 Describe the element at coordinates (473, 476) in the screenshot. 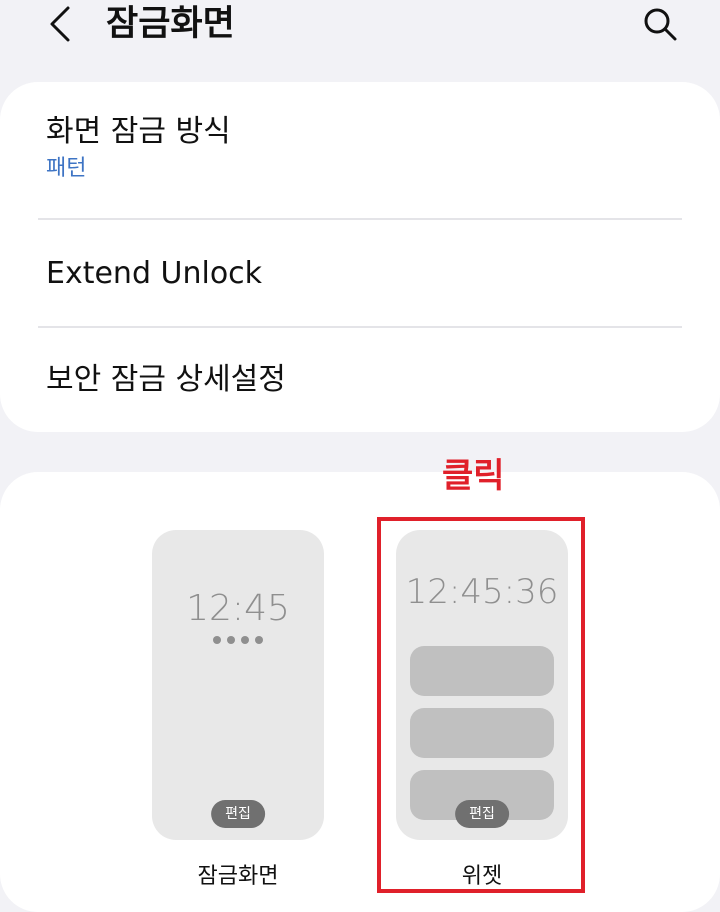

I see `click-annotation: 클릭` at that location.